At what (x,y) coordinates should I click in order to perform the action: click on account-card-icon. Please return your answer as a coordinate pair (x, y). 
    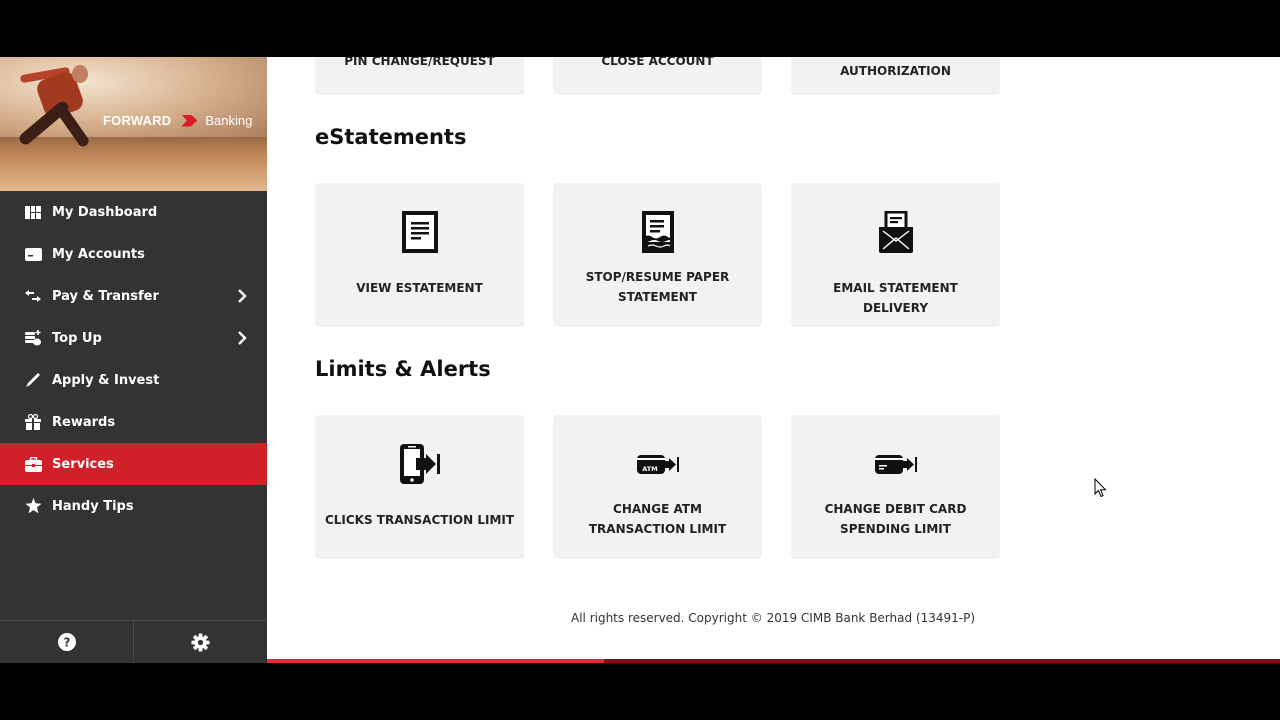
    Looking at the image, I should click on (33, 254).